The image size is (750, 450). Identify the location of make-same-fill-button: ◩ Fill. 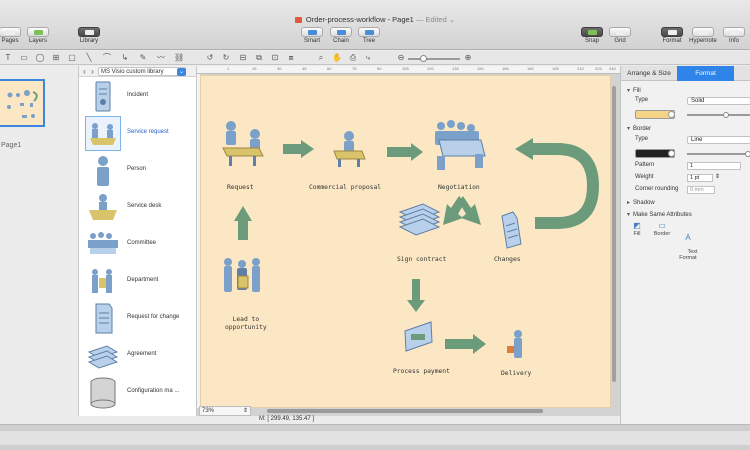
(637, 230).